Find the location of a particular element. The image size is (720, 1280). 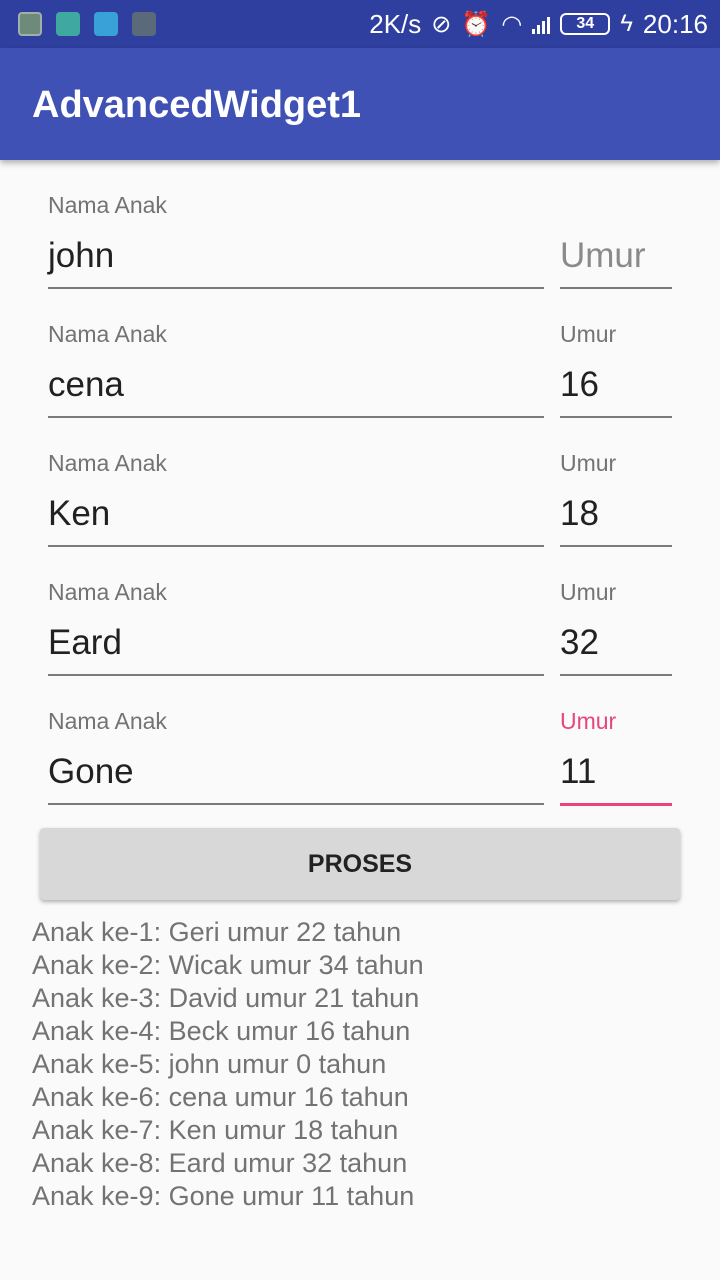

wifi-icon: ◠ is located at coordinates (512, 24).